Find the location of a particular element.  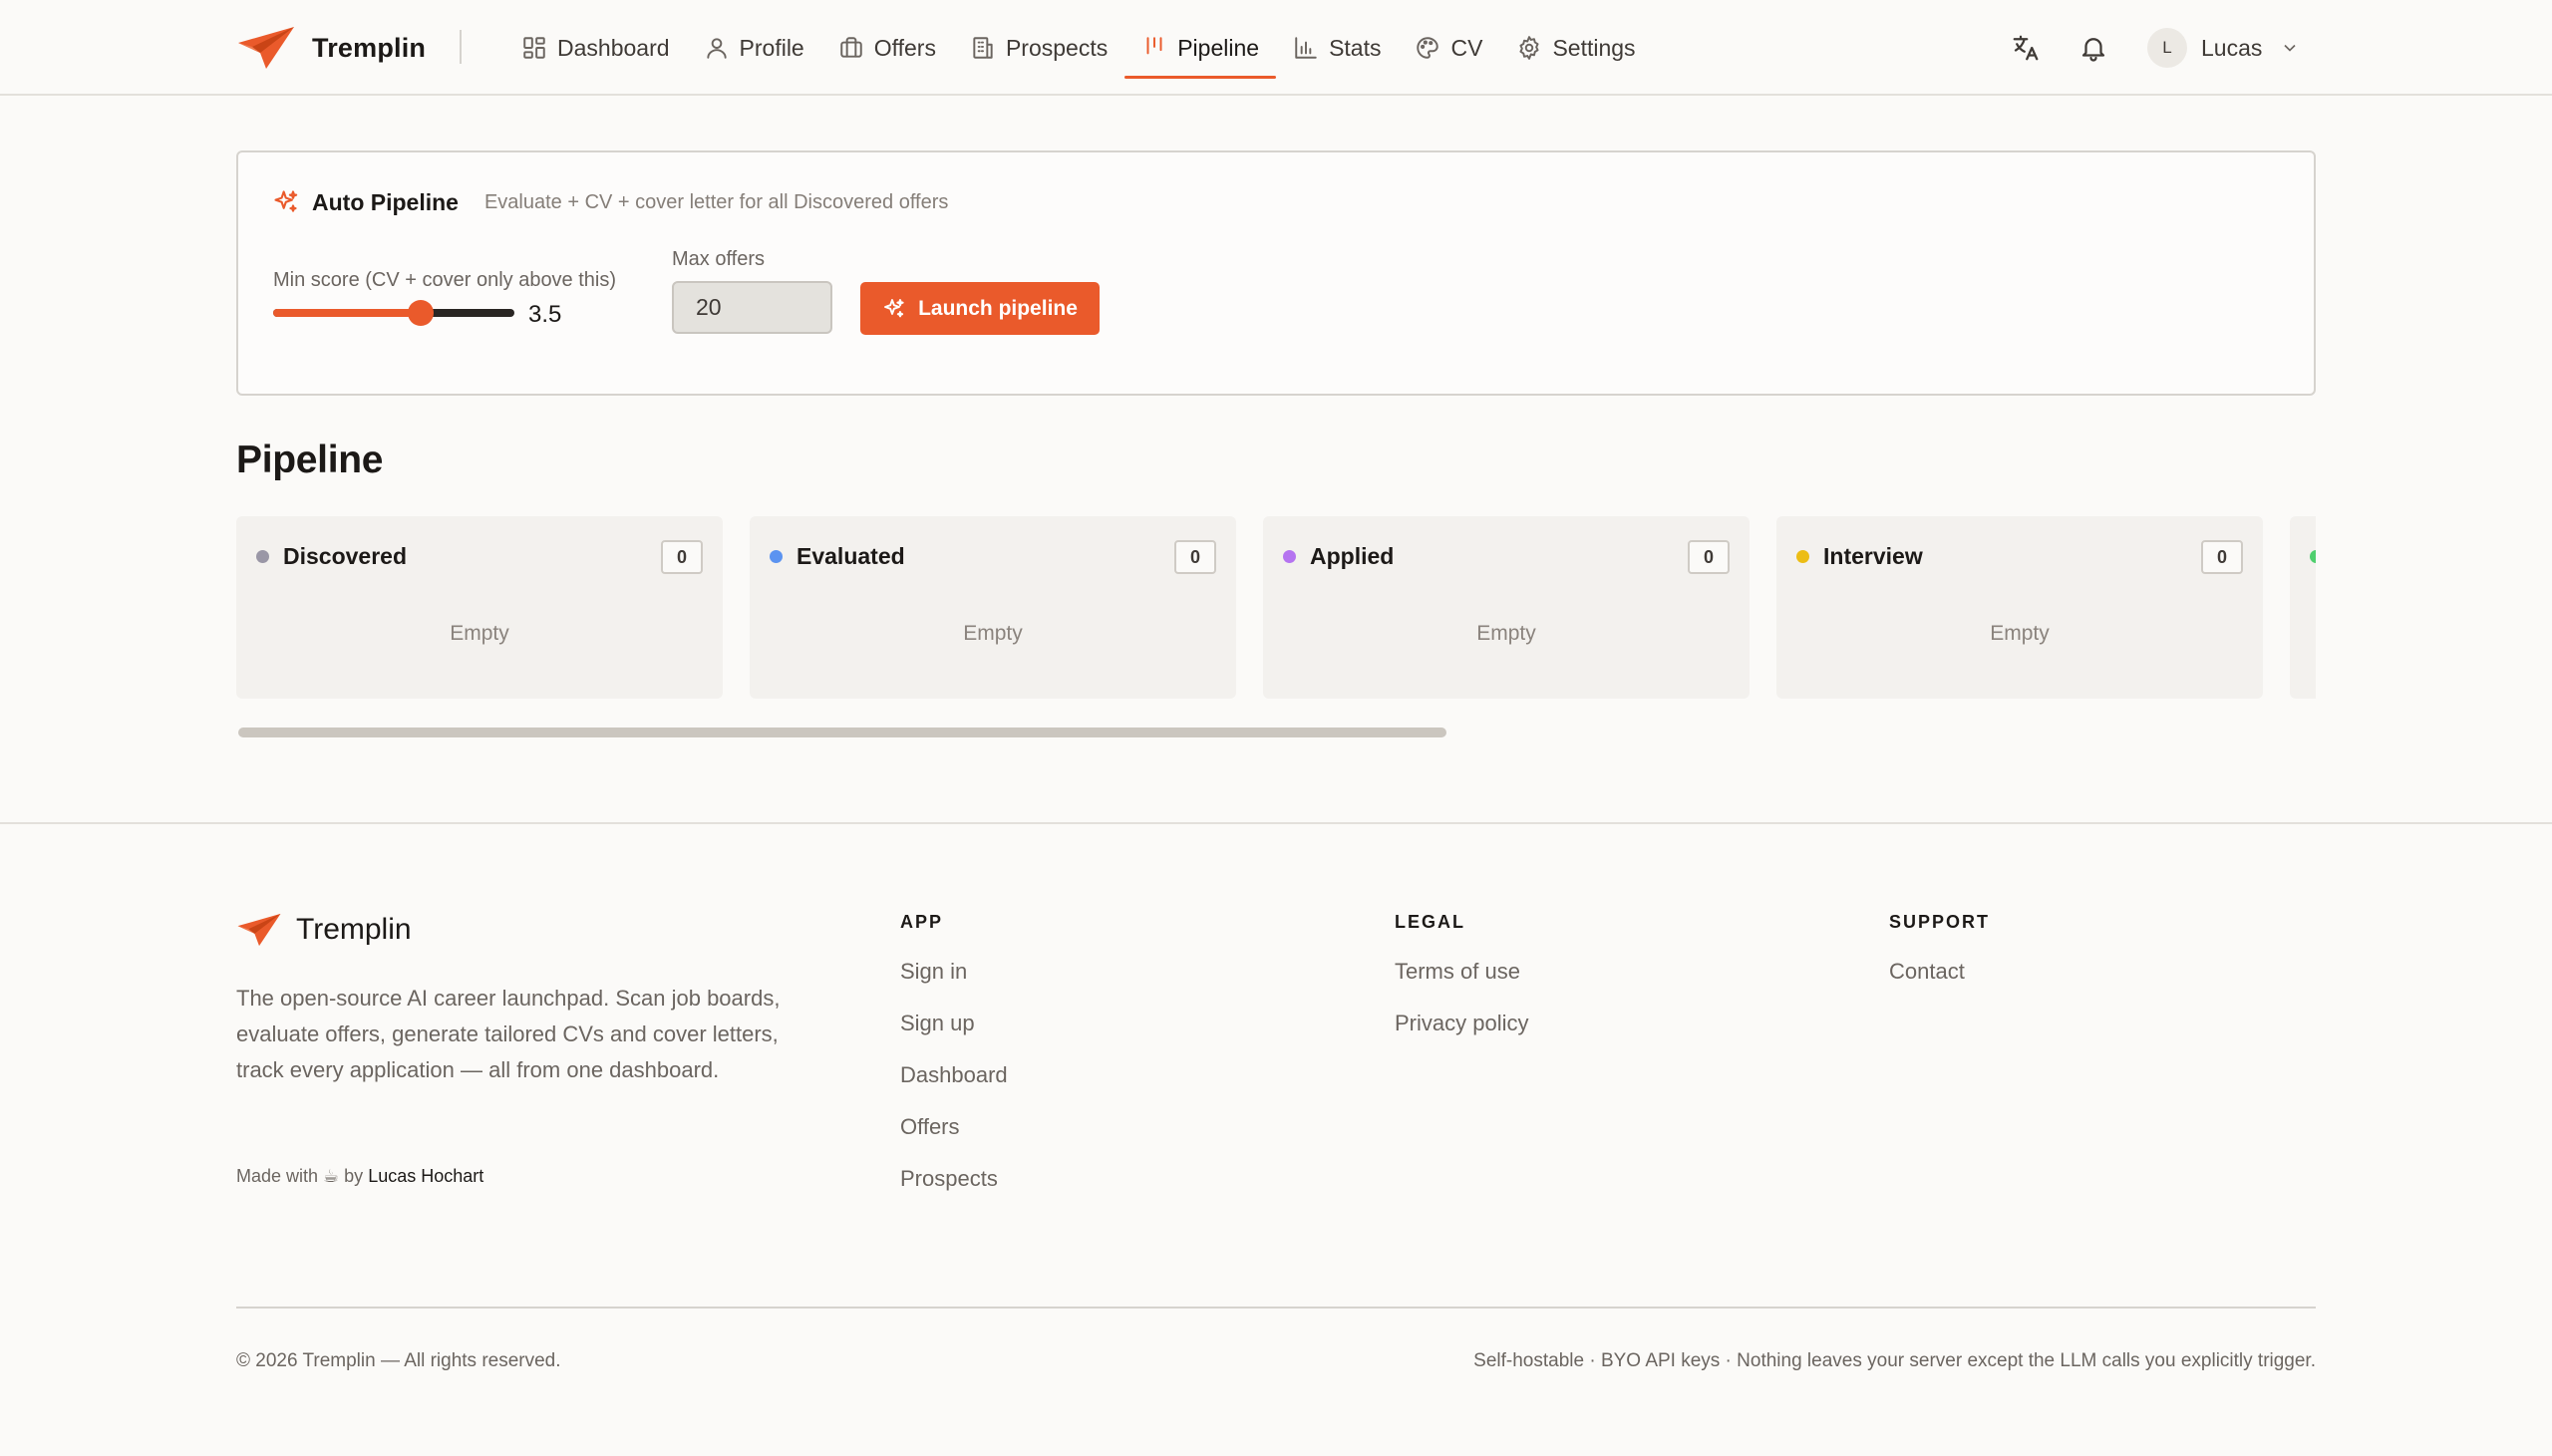

footer-brand: Tremplin is located at coordinates (324, 930).